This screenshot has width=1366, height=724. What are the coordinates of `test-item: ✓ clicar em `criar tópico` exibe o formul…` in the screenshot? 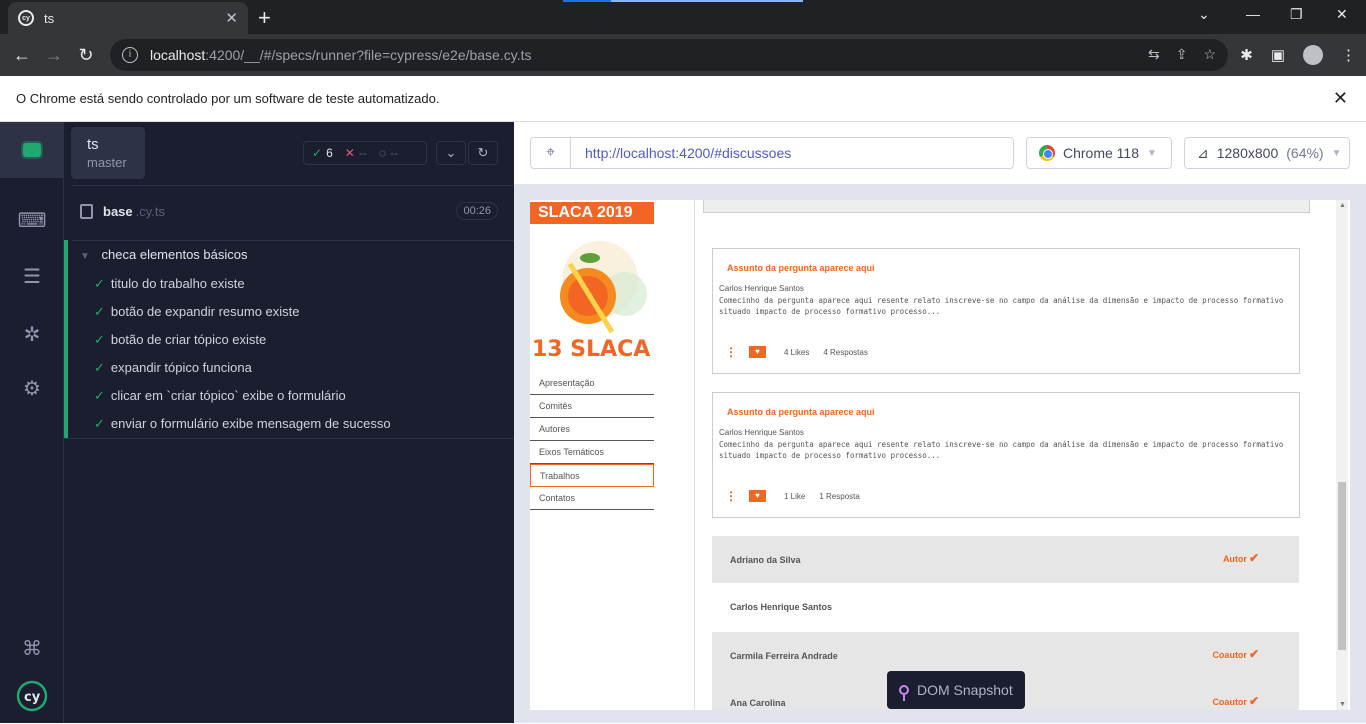 It's located at (220, 396).